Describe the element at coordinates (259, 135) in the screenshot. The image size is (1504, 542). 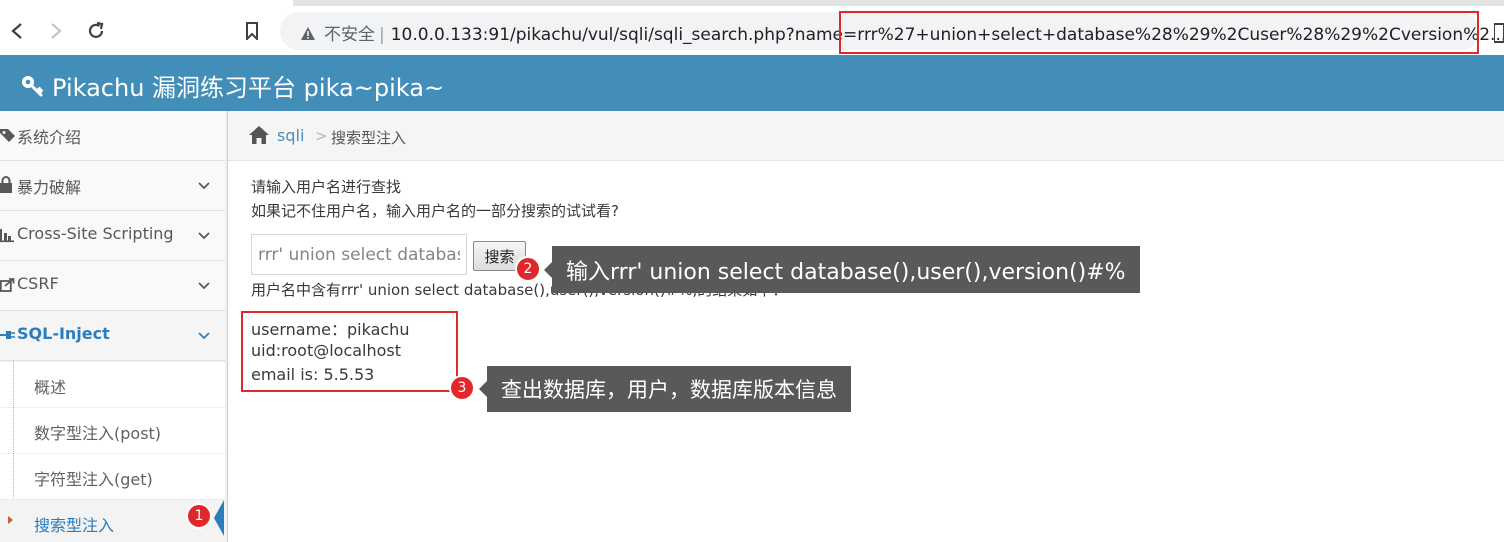
I see `home-icon` at that location.